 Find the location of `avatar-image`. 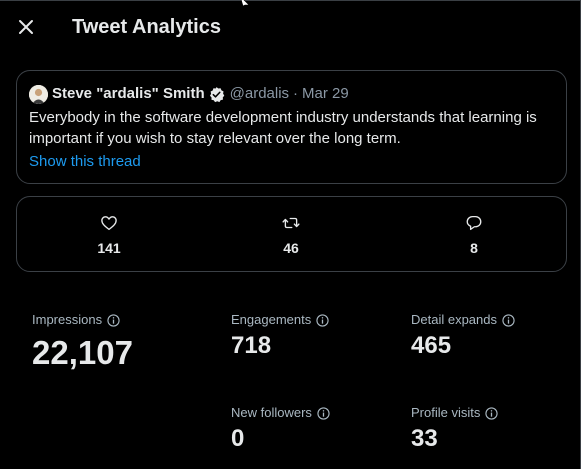

avatar-image is located at coordinates (38, 94).